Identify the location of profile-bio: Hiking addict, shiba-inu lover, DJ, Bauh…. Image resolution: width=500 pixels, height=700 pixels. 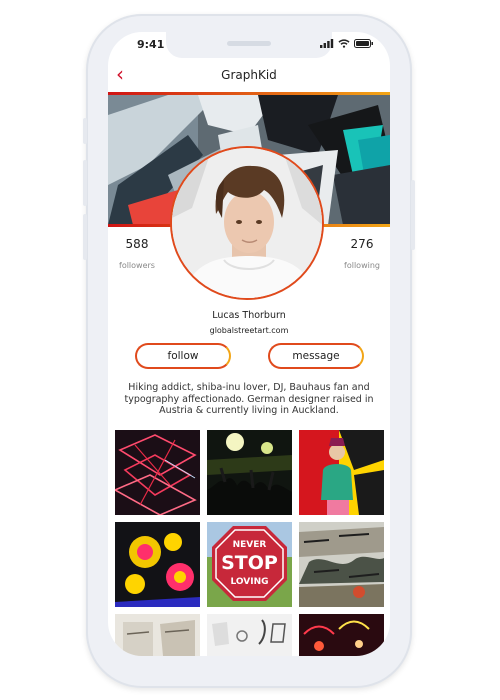
(249, 399).